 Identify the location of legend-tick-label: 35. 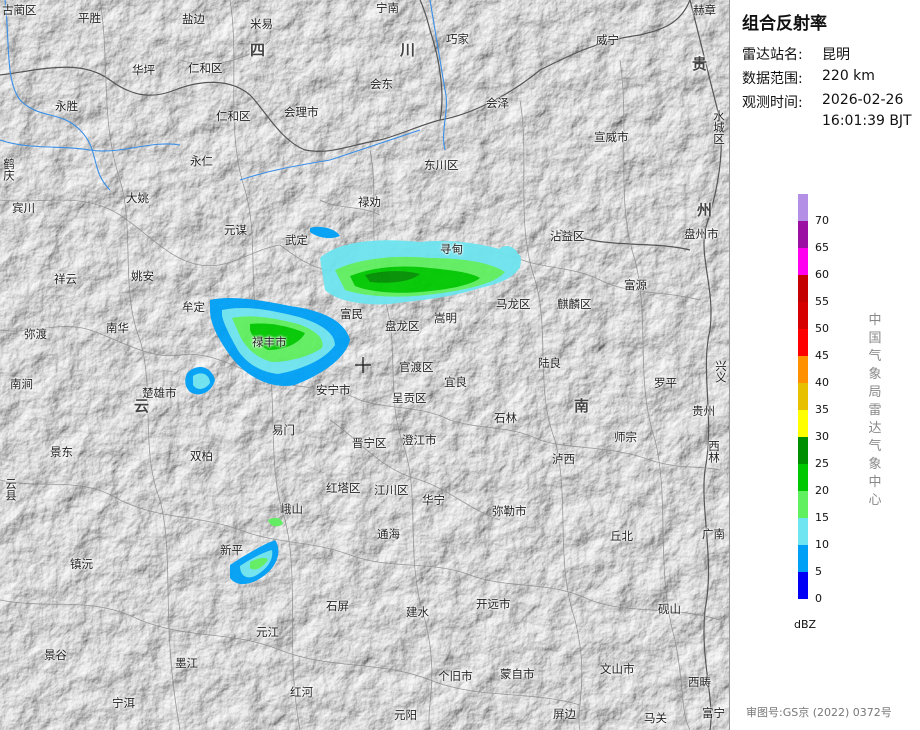
(822, 409).